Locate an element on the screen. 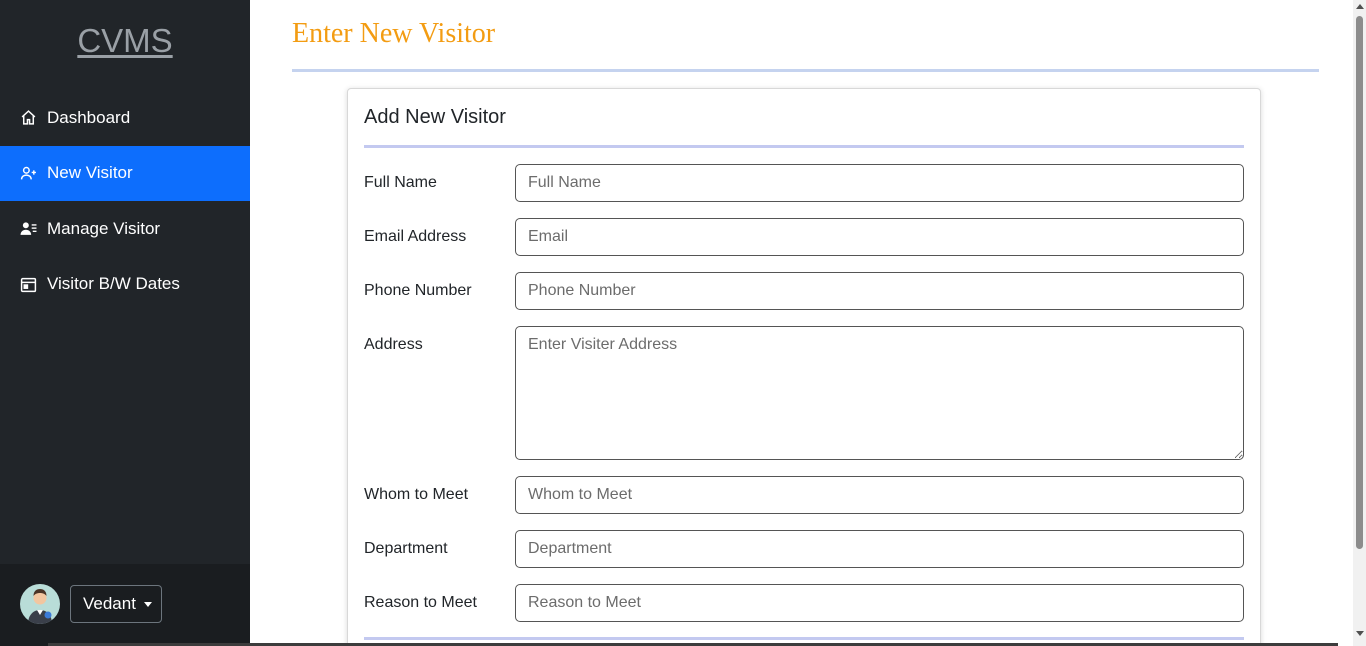 The image size is (1366, 646). sidebar-item-manage-visitor: Manage Visitor is located at coordinates (125, 229).